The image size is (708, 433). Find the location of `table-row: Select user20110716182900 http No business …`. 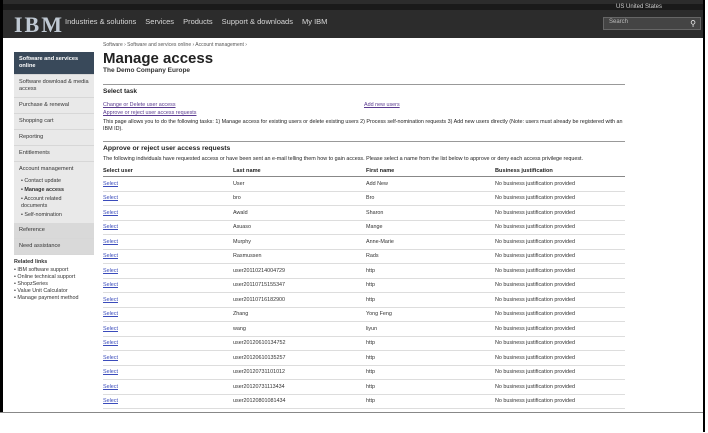

table-row: Select user20110716182900 http No business … is located at coordinates (364, 300).